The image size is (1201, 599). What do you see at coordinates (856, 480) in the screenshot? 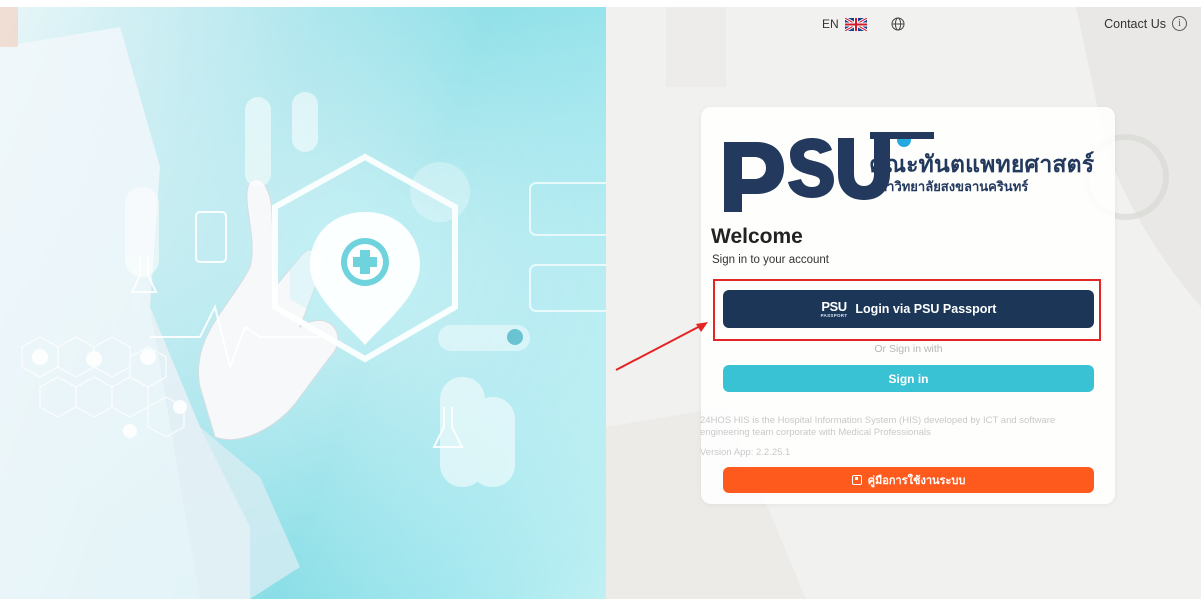
I see `book-icon` at bounding box center [856, 480].